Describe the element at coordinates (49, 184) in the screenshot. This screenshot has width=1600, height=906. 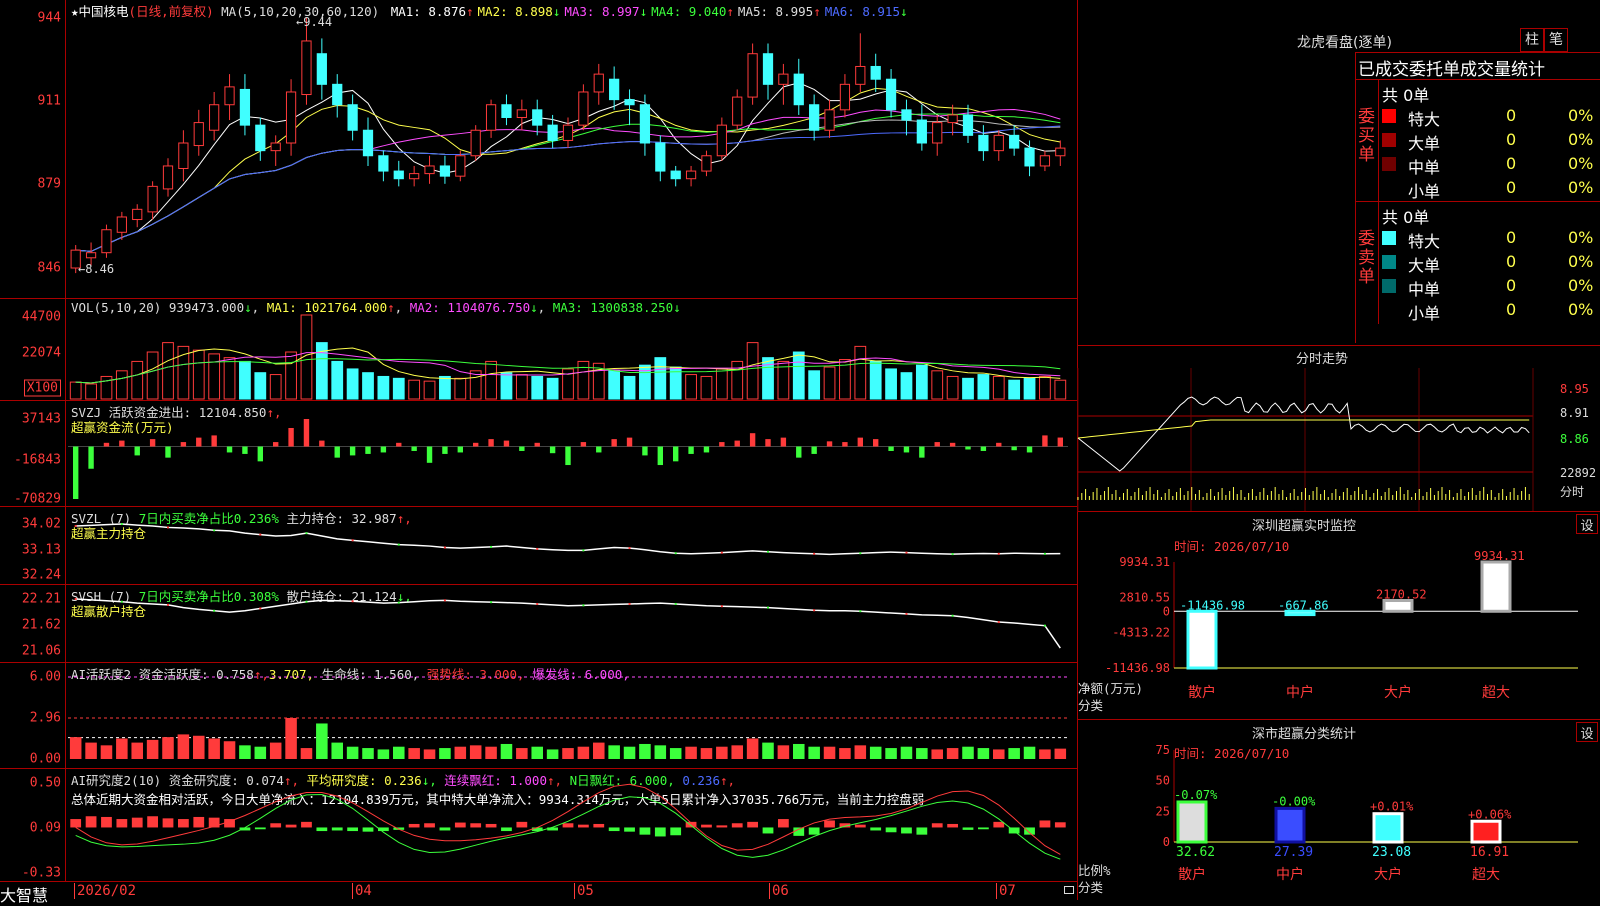
I see `y-tick: 879` at that location.